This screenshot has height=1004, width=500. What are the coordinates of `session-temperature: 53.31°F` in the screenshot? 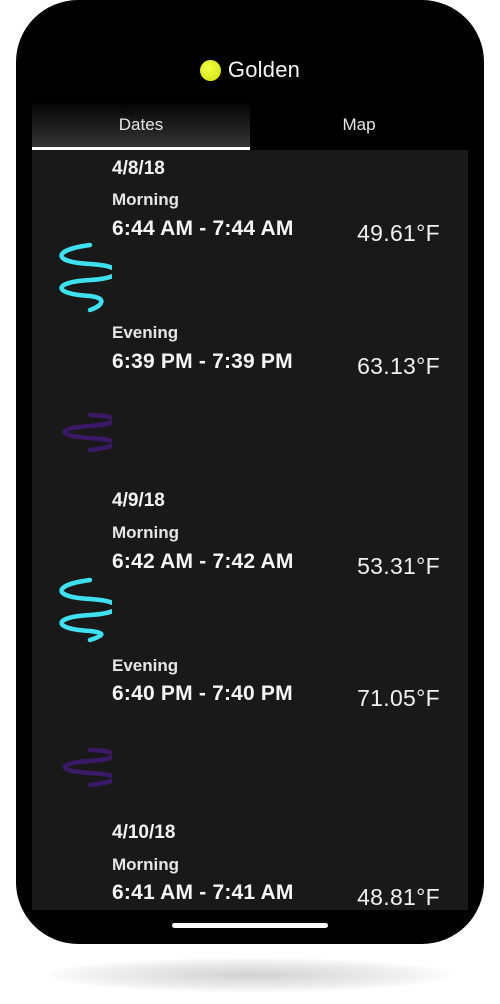 It's located at (398, 566).